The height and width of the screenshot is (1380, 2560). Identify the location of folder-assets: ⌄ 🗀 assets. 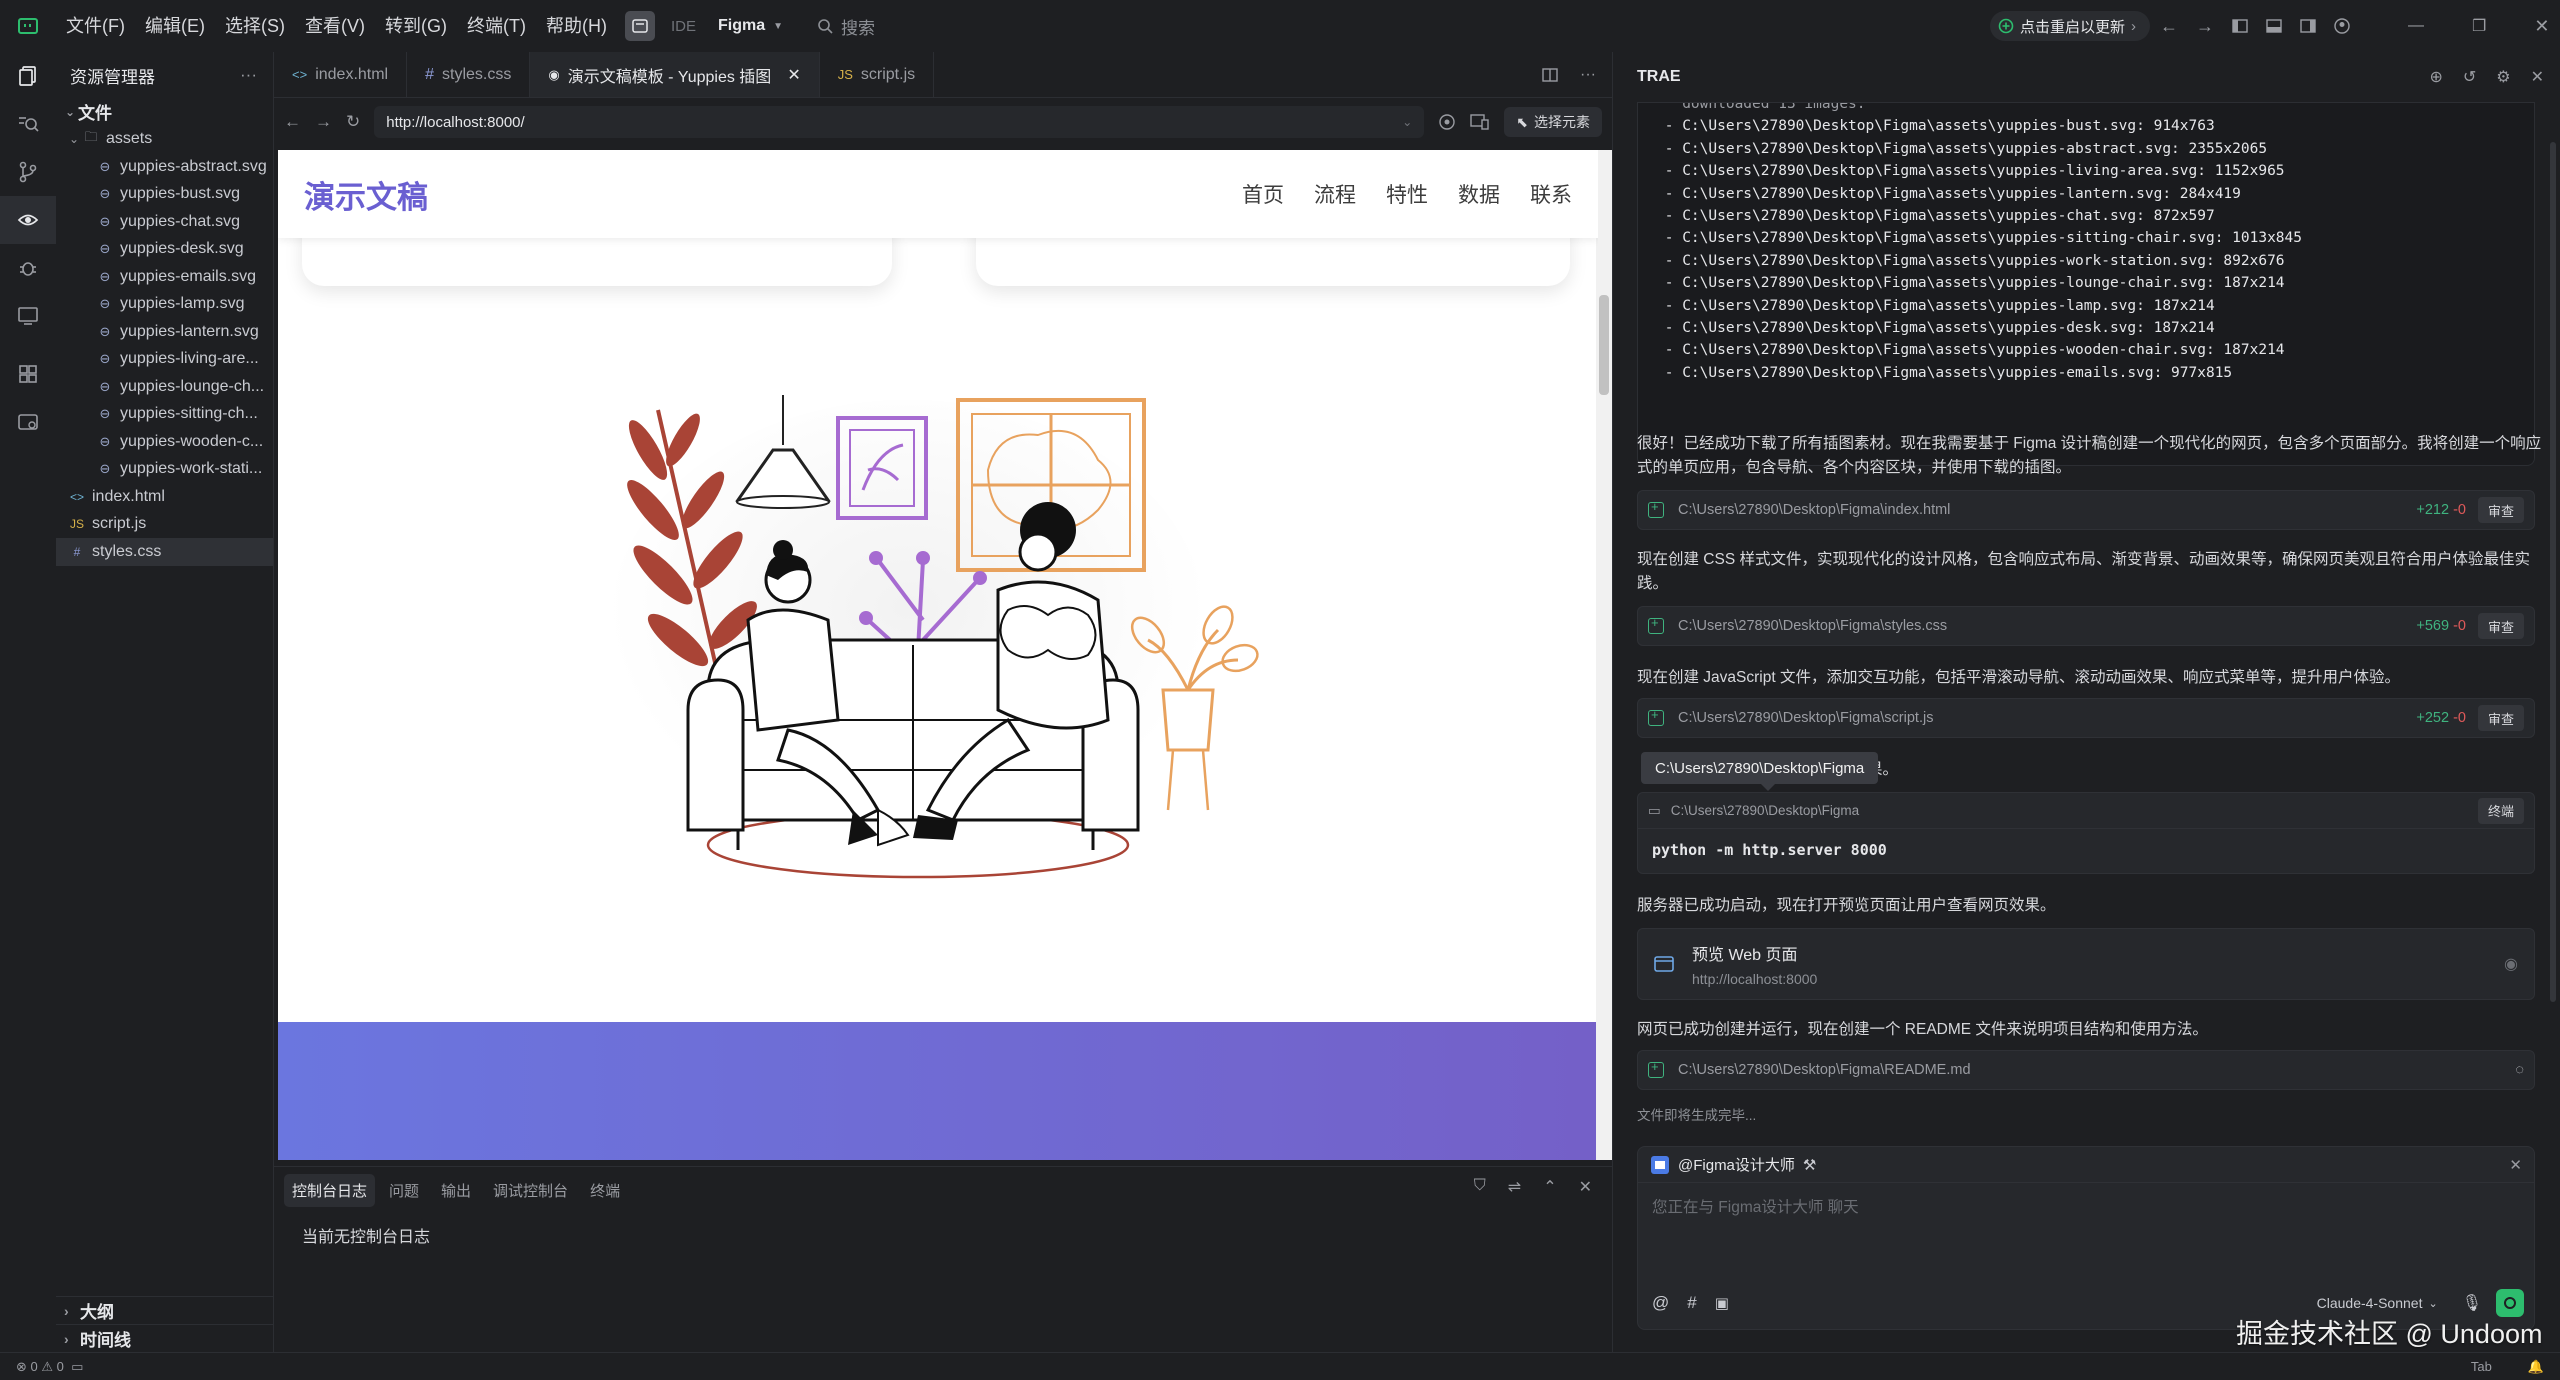
(164, 140).